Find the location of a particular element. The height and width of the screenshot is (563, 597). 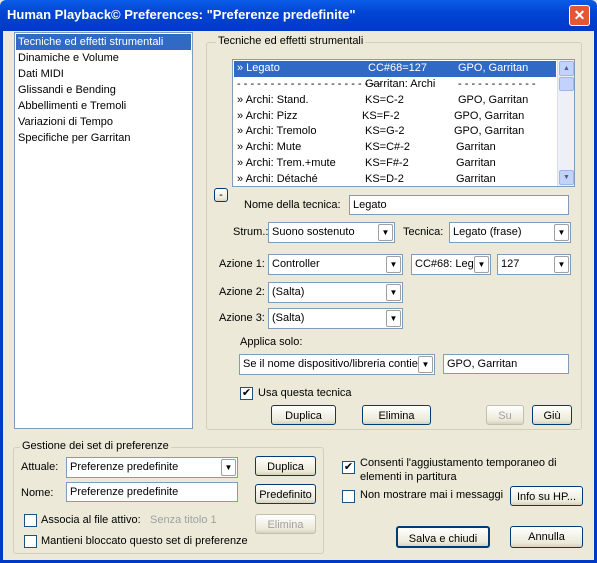

technique-name-field: Legato is located at coordinates (459, 205).